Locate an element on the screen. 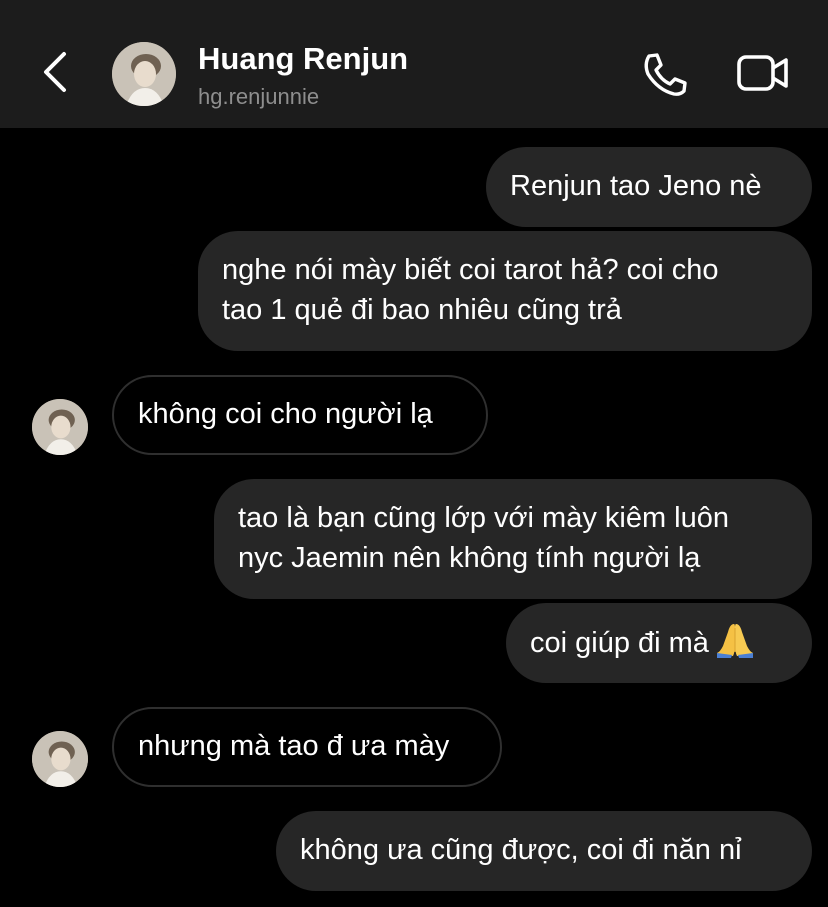 This screenshot has height=907, width=828. outgoing-message: Renjun tao Jeno nè is located at coordinates (649, 187).